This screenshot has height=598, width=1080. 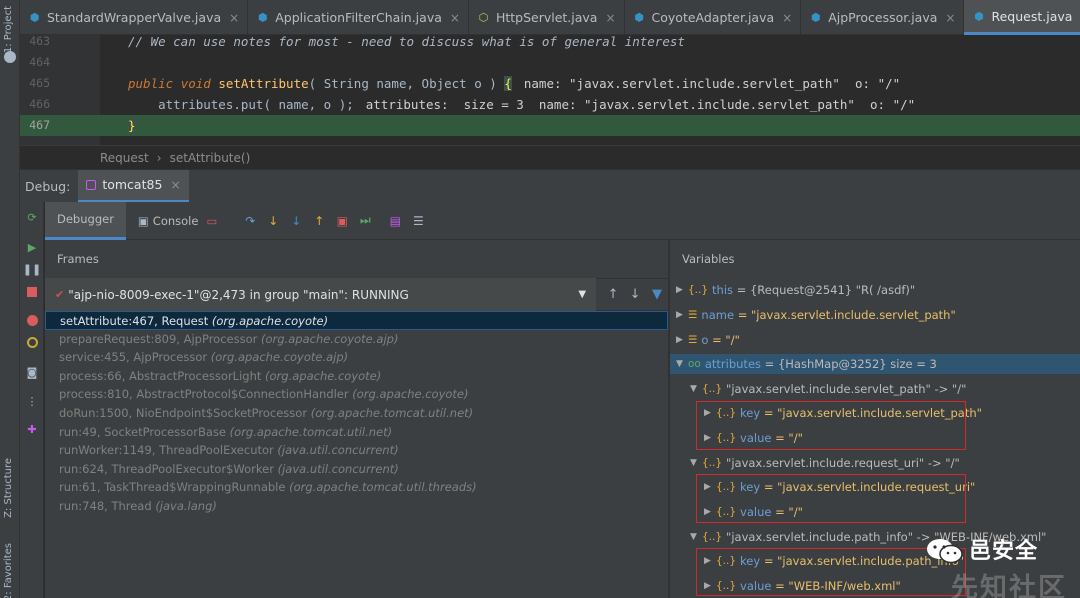 What do you see at coordinates (693, 315) in the screenshot?
I see `parameter-icon: ☰` at bounding box center [693, 315].